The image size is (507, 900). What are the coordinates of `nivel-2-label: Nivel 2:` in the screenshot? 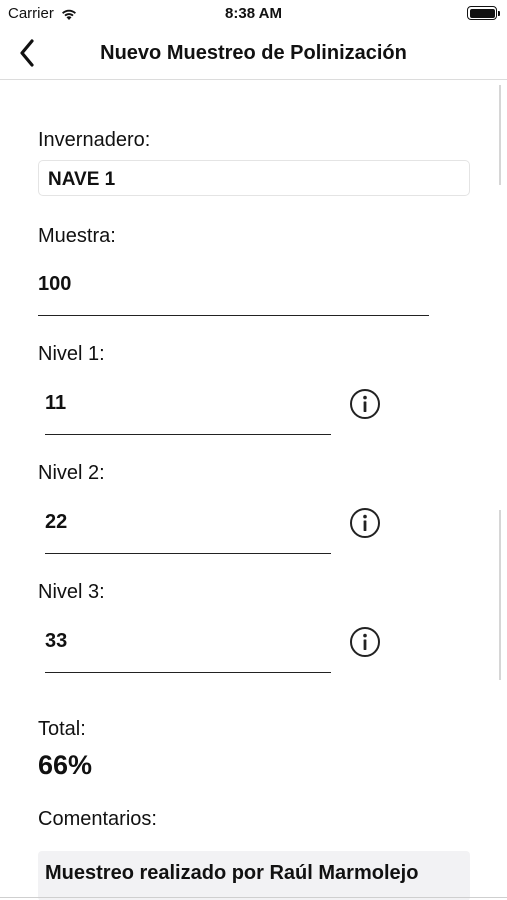 It's located at (71, 473).